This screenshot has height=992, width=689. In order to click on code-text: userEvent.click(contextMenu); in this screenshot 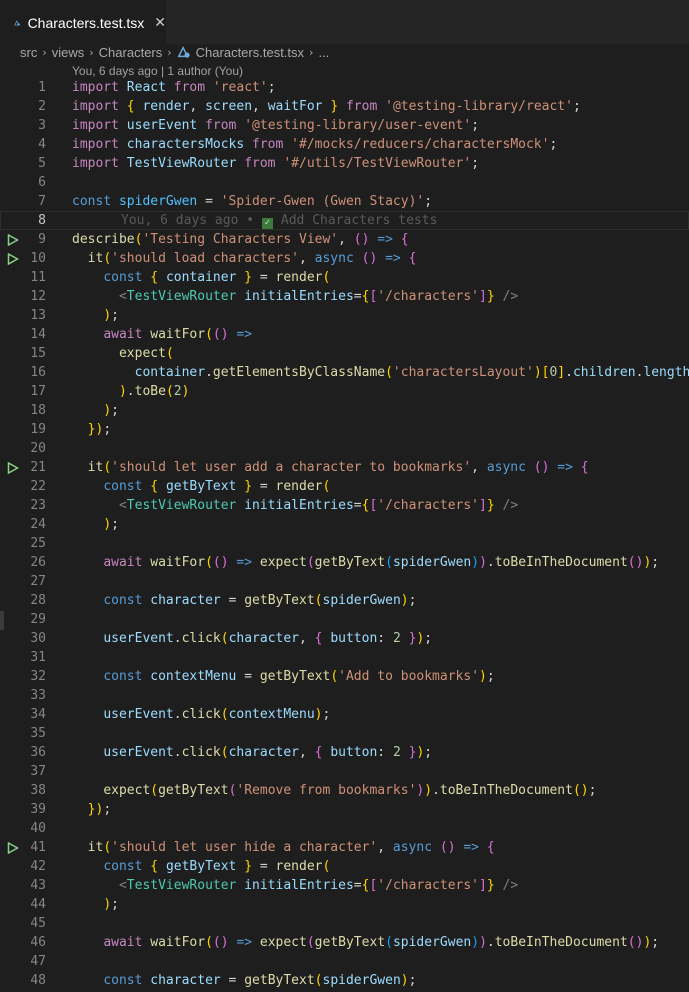, I will do `click(217, 714)`.